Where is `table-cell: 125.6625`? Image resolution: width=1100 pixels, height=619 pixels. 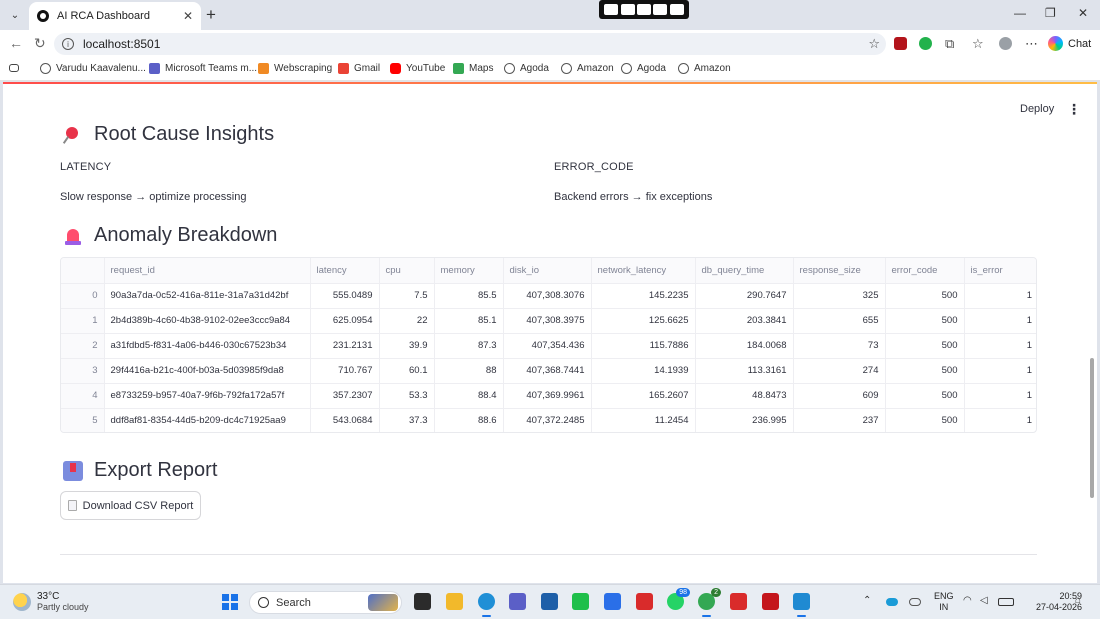
table-cell: 125.6625 is located at coordinates (643, 321).